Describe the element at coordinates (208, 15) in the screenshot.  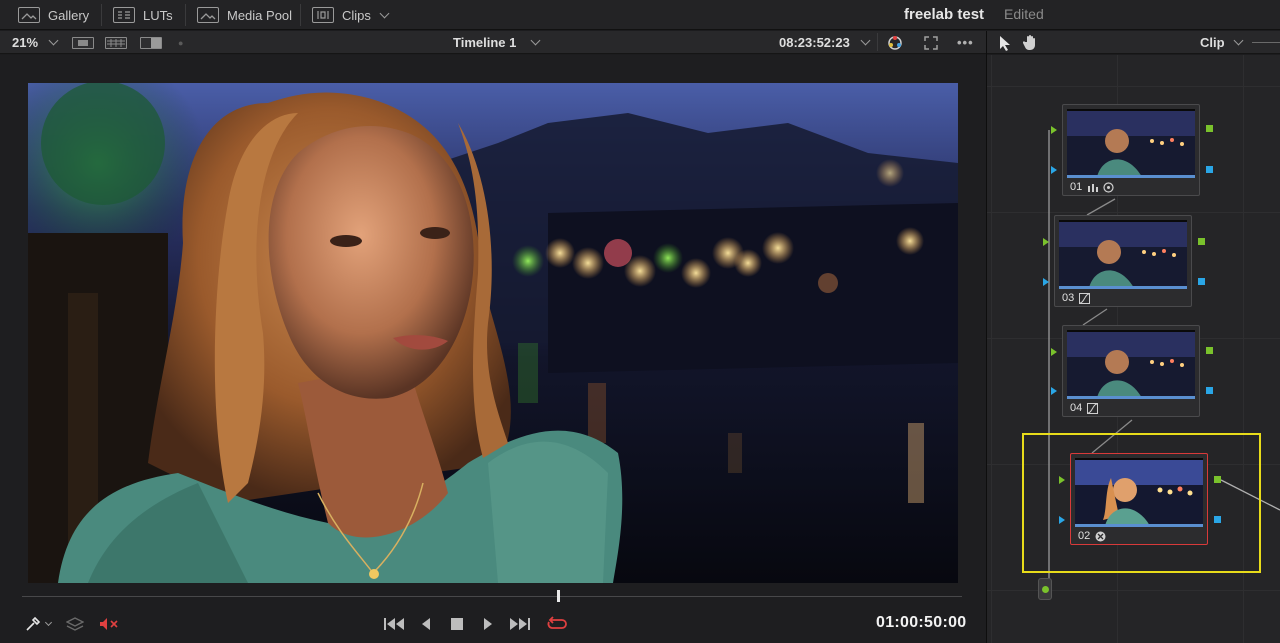
I see `media-pool-icon` at that location.